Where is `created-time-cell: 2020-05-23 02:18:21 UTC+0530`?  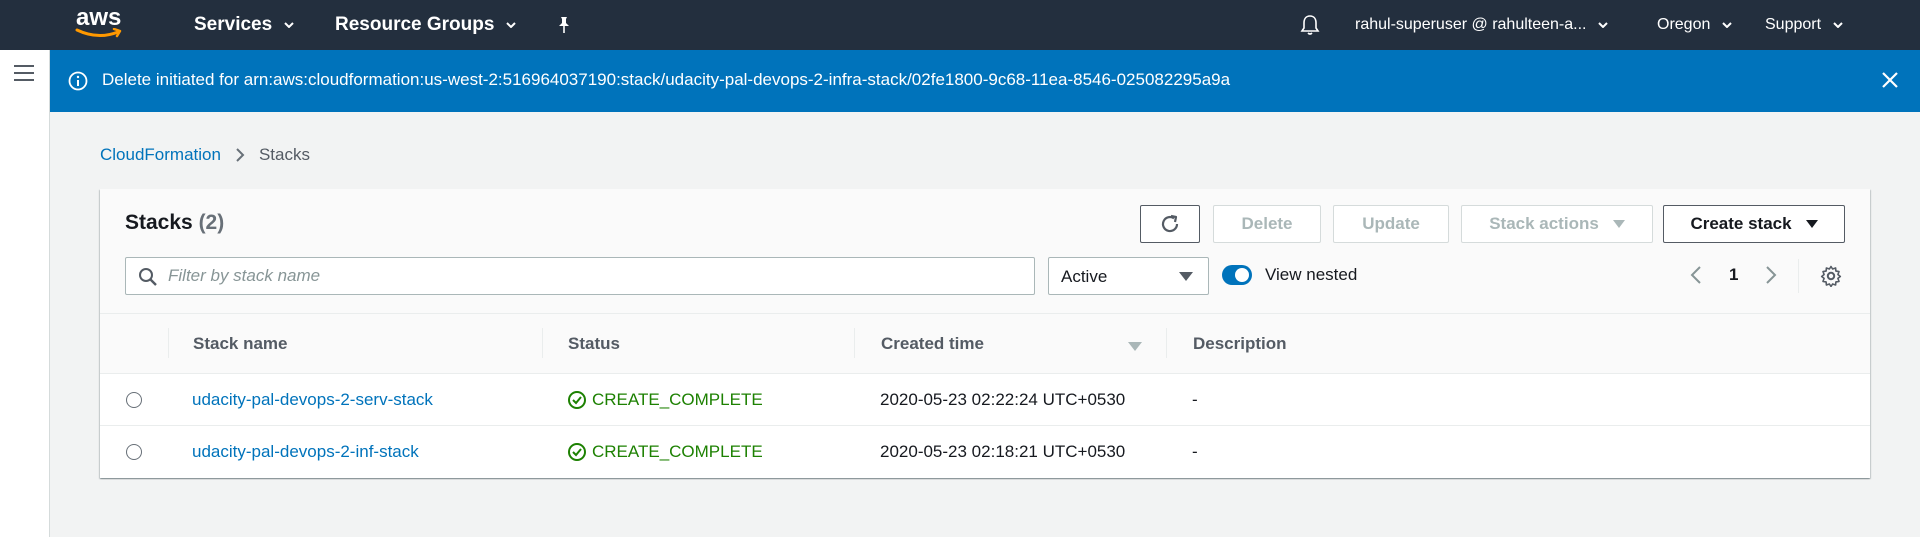
created-time-cell: 2020-05-23 02:18:21 UTC+0530 is located at coordinates (1003, 451).